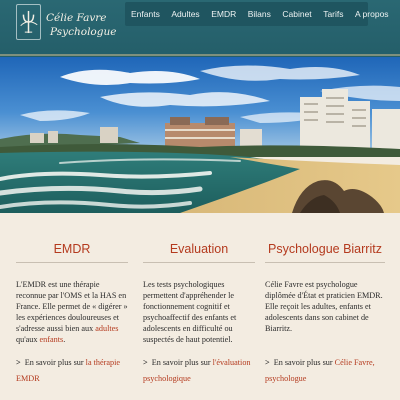 This screenshot has width=400, height=400. Describe the element at coordinates (72, 249) in the screenshot. I see `column-title-emdr: EMDR` at that location.